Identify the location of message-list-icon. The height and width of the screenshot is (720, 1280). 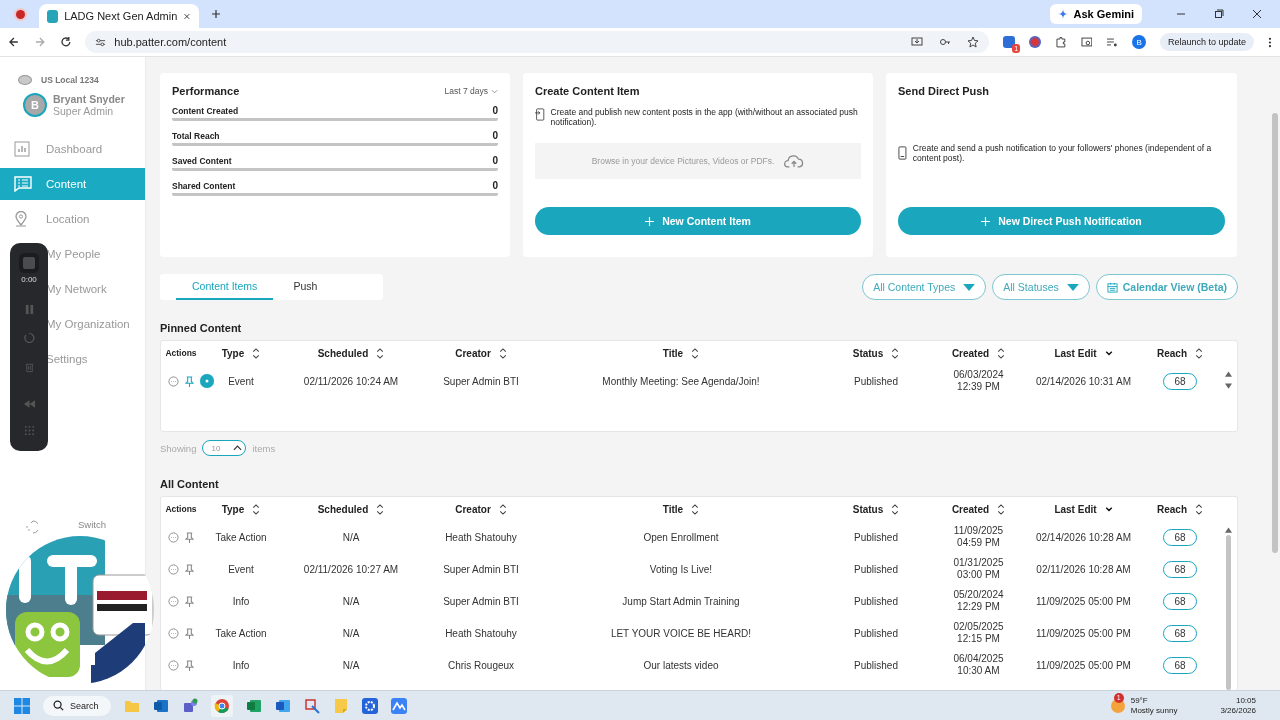
(23, 183).